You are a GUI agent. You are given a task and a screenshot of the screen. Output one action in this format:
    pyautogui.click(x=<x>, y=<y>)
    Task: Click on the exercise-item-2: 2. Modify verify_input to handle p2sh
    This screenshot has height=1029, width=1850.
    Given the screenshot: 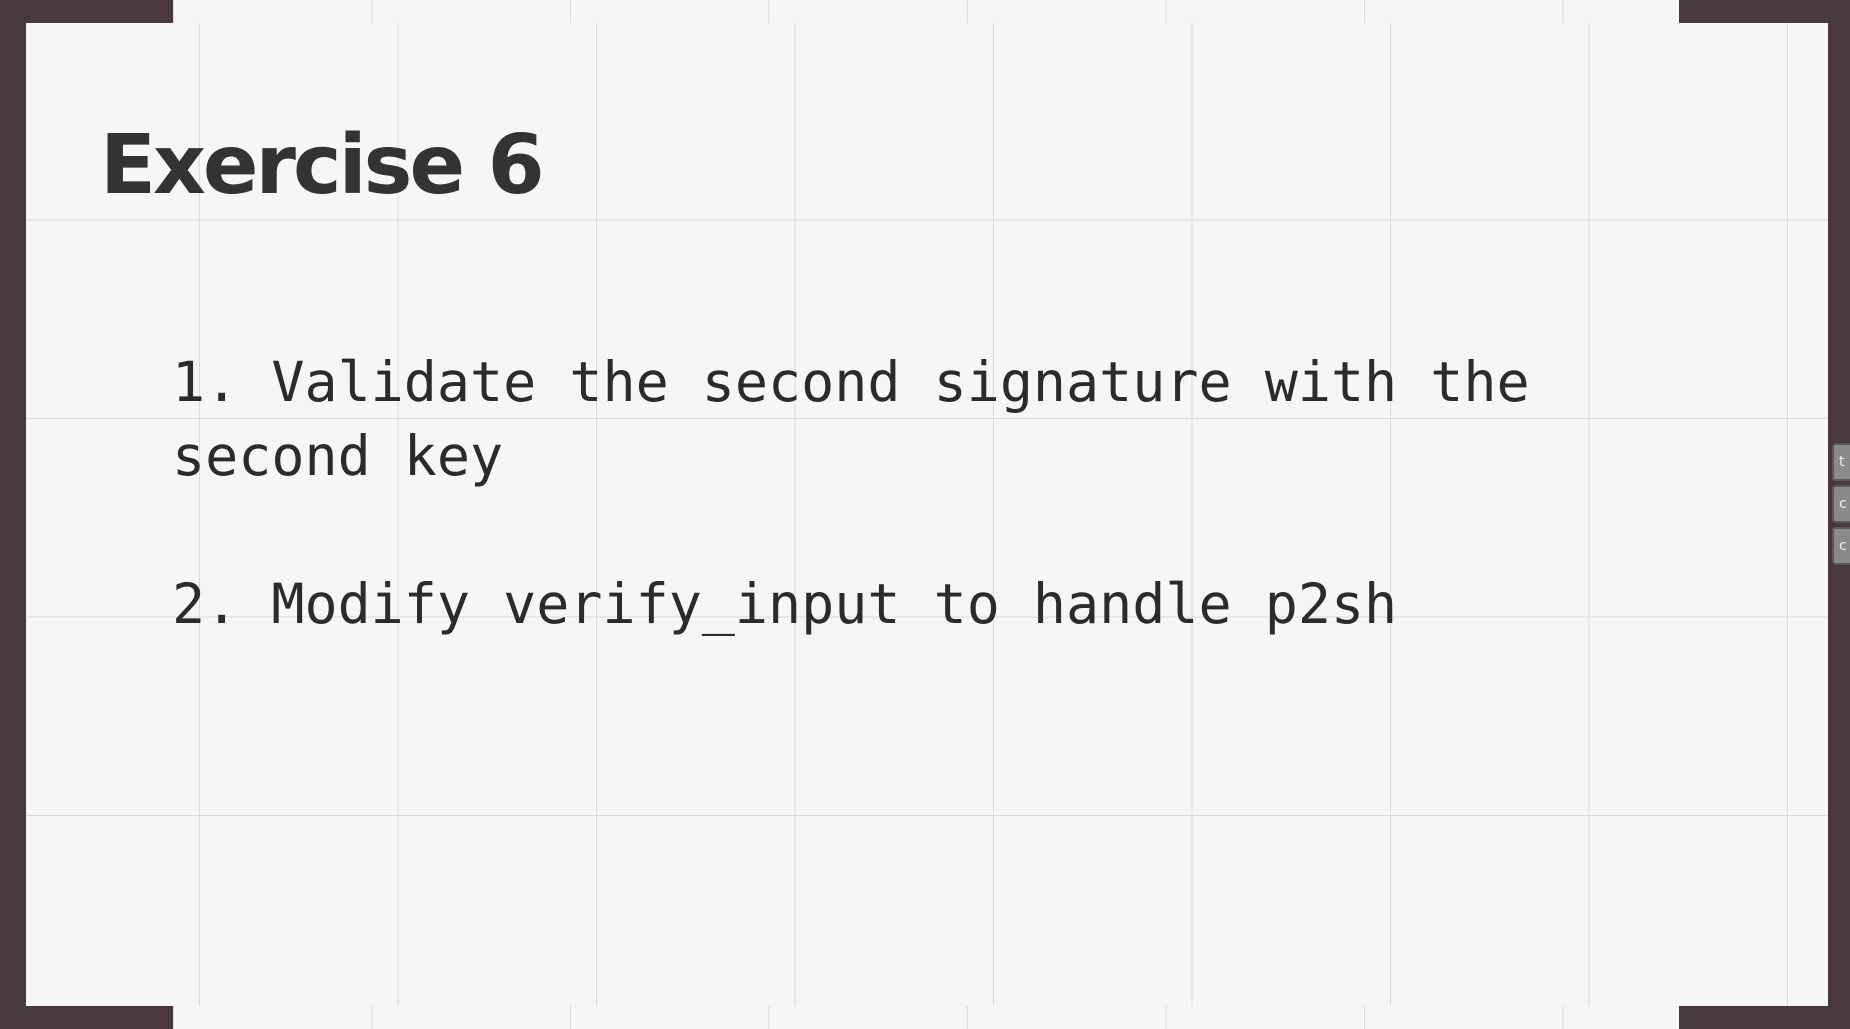 What is the action you would take?
    pyautogui.click(x=785, y=604)
    